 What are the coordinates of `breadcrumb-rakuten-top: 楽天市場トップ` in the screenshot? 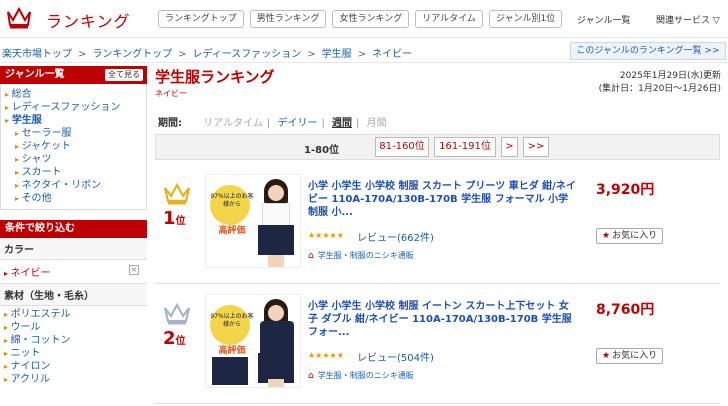 It's located at (37, 54).